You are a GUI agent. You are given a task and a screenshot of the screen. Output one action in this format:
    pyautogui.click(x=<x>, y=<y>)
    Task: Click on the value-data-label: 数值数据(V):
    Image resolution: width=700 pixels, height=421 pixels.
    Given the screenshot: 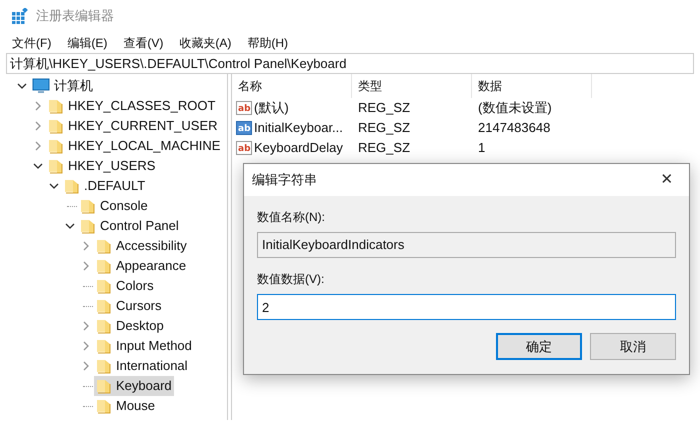 What is the action you would take?
    pyautogui.click(x=291, y=279)
    